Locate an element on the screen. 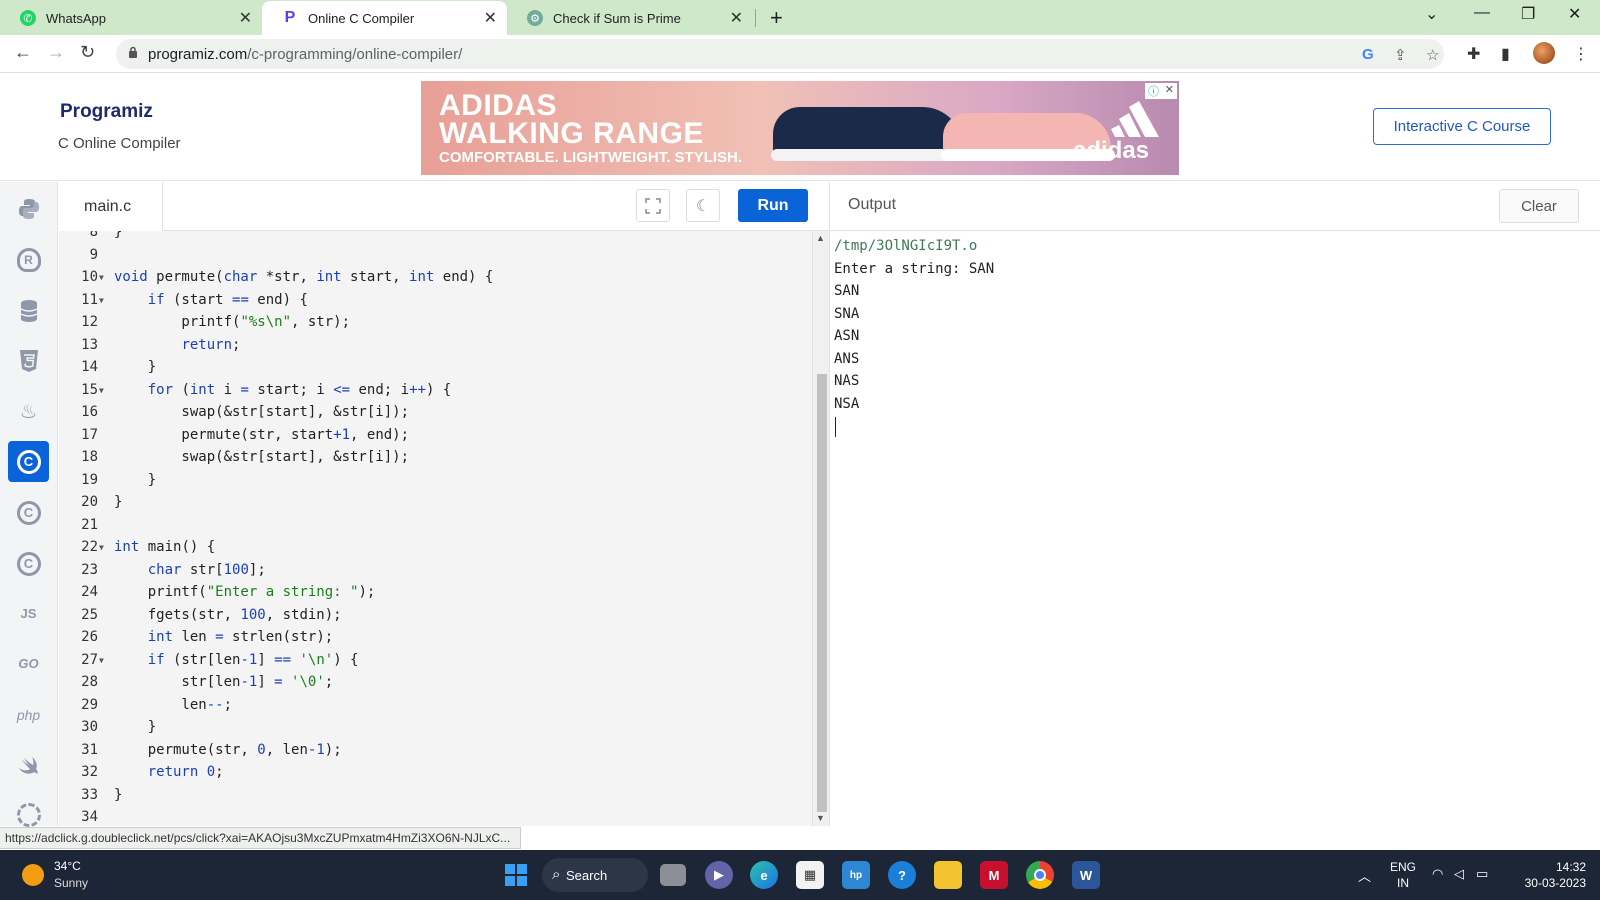 This screenshot has height=900, width=1600. code-line: 30 } is located at coordinates (435, 727).